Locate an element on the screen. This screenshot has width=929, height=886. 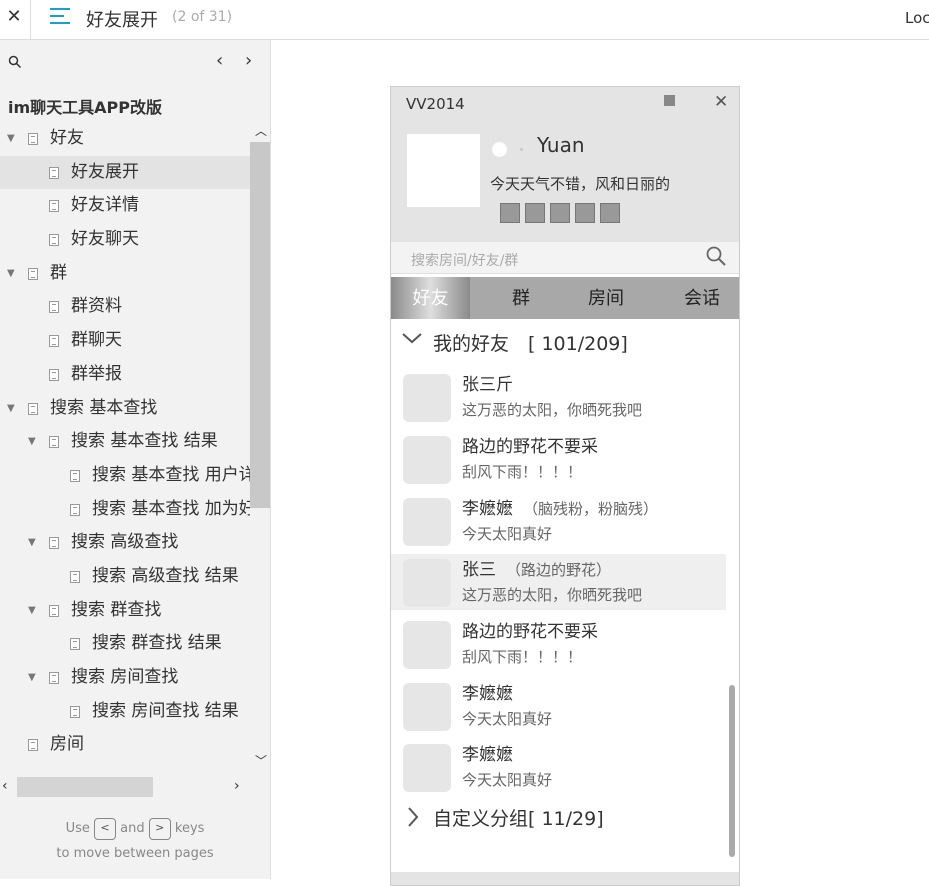
chevron-down-icon is located at coordinates (412, 339).